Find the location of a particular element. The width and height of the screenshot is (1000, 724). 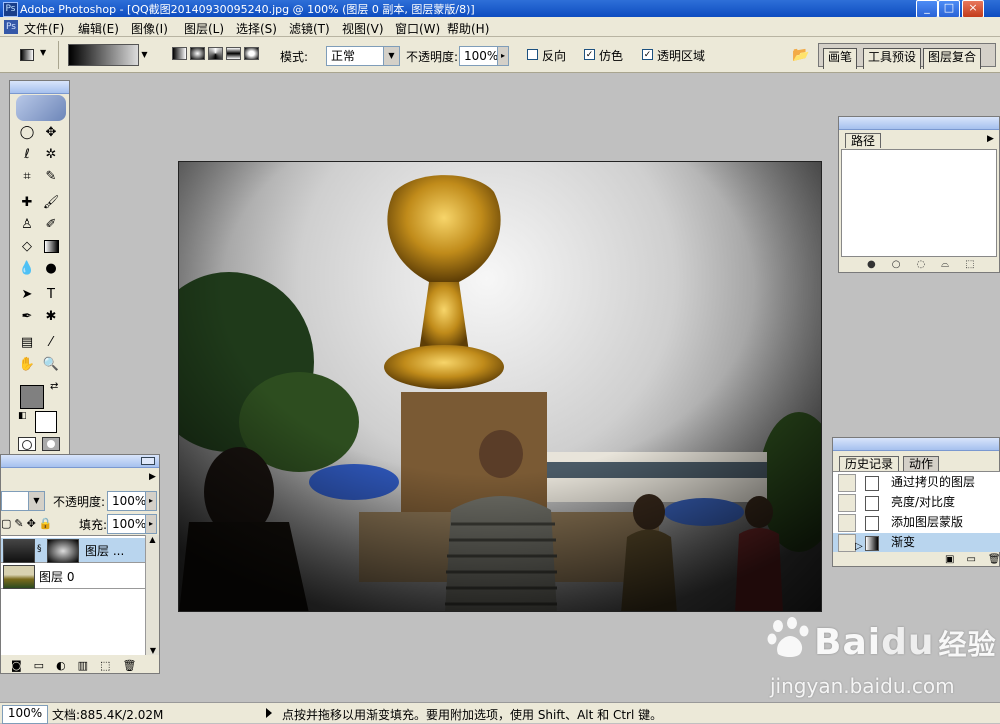

angle-gradient-button is located at coordinates (215, 53).